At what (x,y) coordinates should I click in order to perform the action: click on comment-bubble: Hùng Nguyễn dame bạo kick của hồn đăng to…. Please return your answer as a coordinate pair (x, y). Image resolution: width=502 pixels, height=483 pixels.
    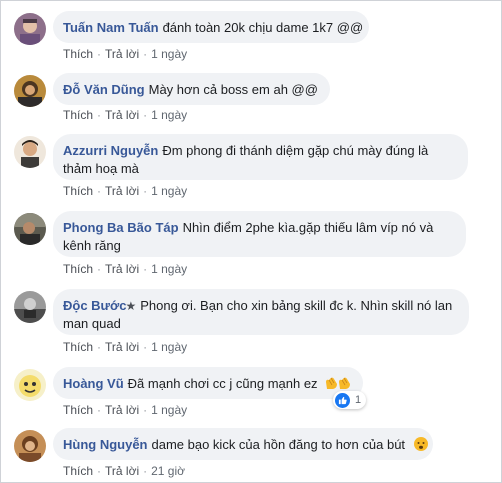
    Looking at the image, I should click on (243, 444).